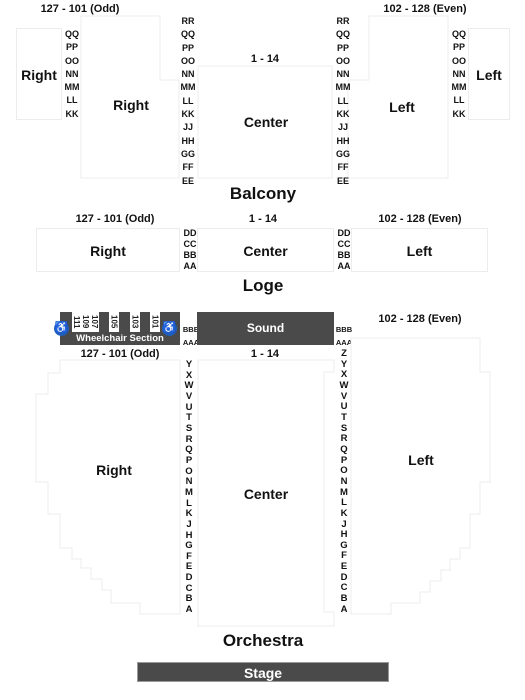 The image size is (525, 700). What do you see at coordinates (114, 470) in the screenshot?
I see `orchestra-section-right: Right` at bounding box center [114, 470].